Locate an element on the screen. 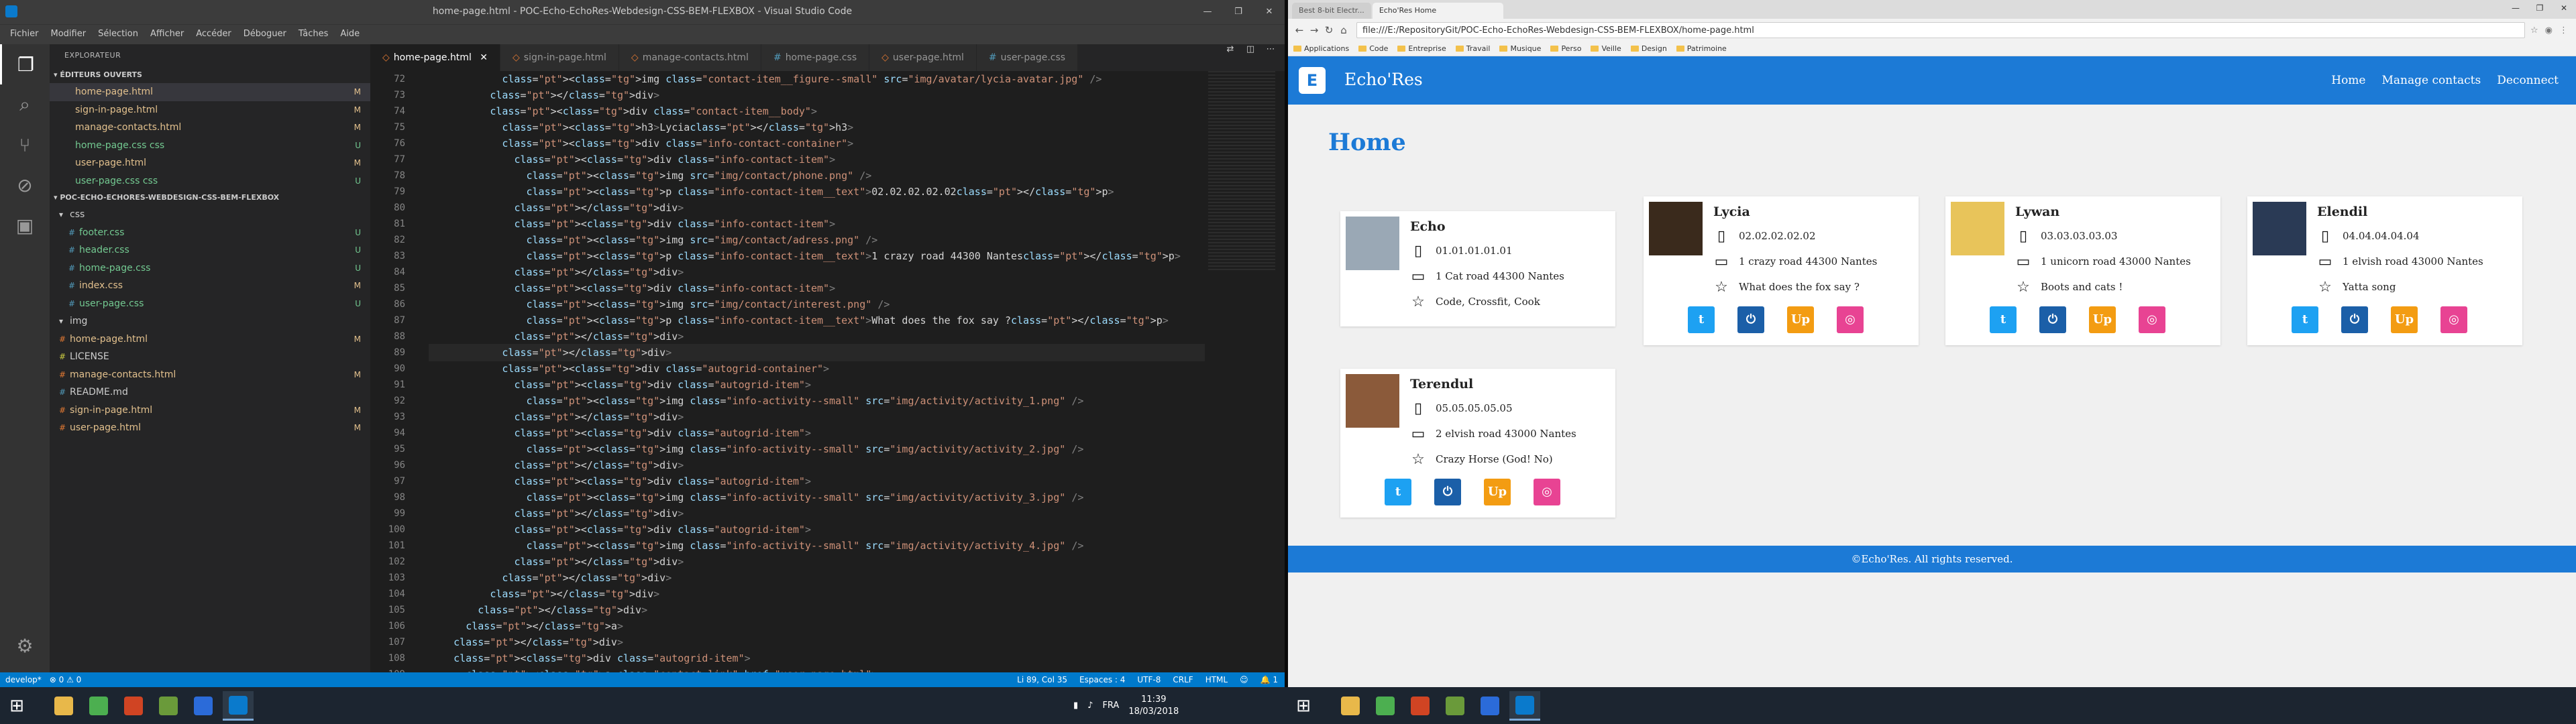  split-editor-icon: ◫ is located at coordinates (1250, 57).